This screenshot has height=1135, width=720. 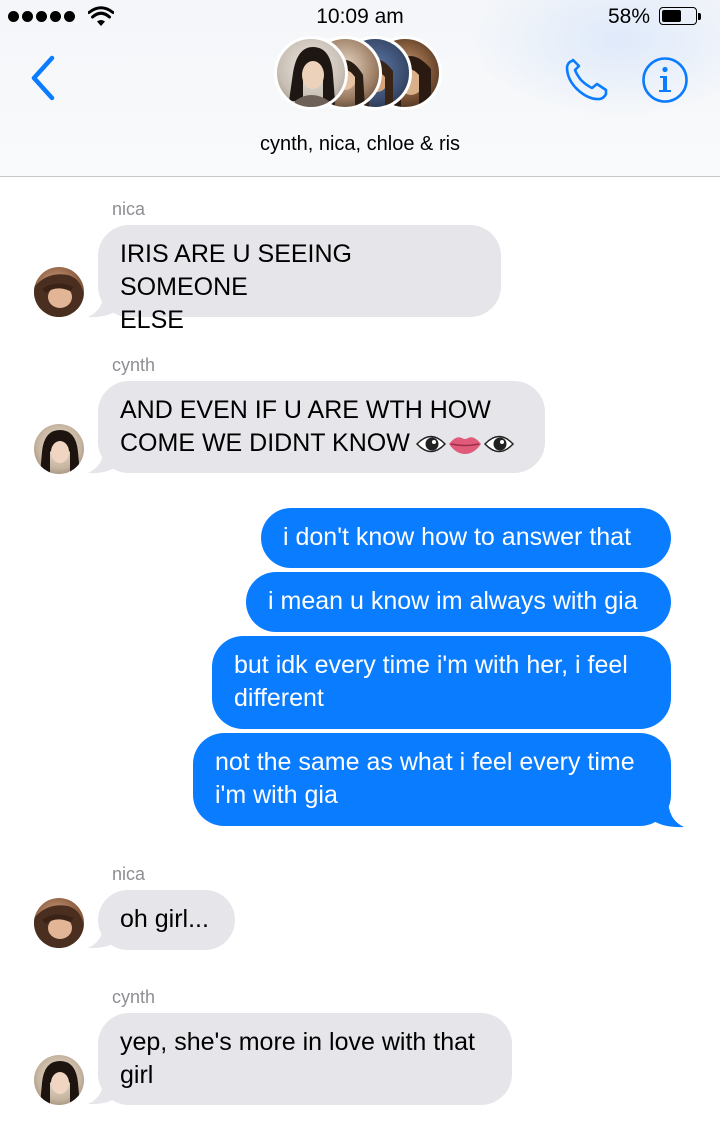 What do you see at coordinates (360, 17) in the screenshot?
I see `status-bar: 10:09 am 58%` at bounding box center [360, 17].